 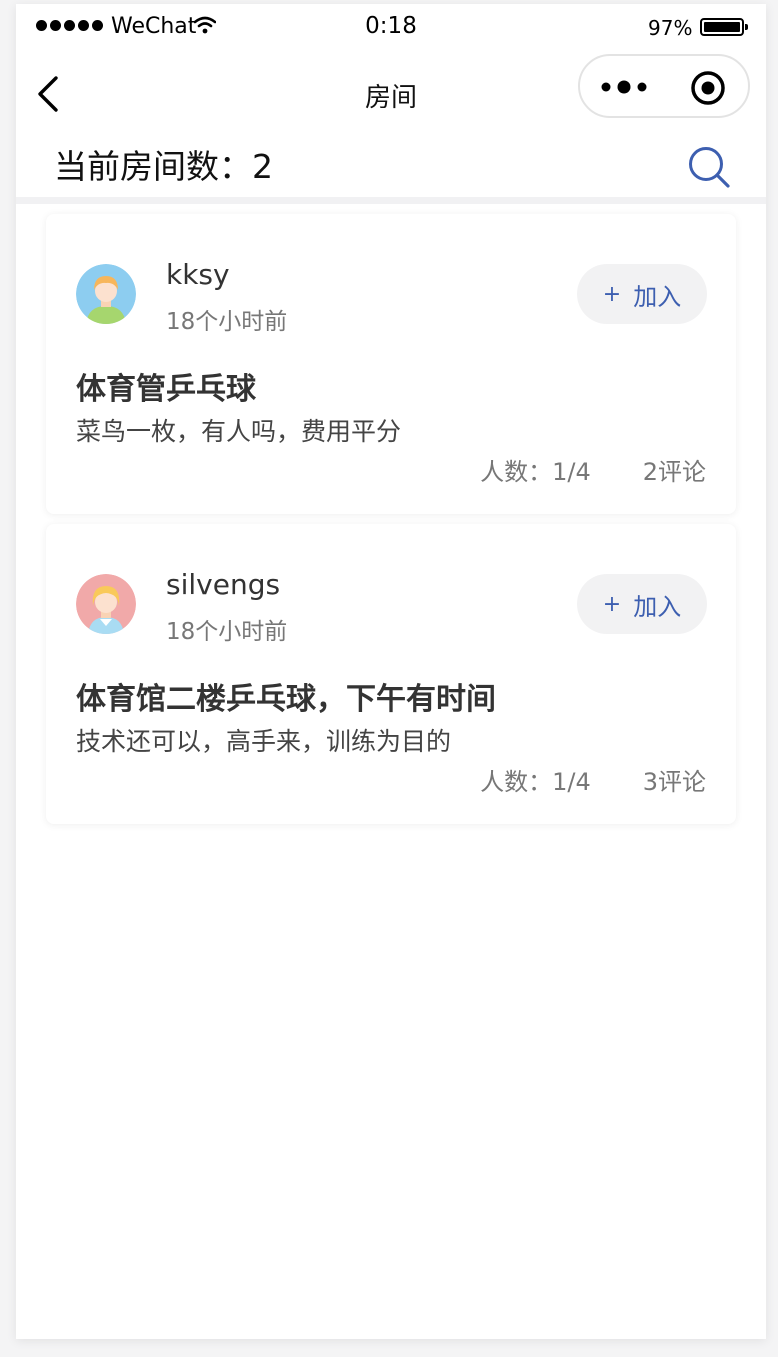 What do you see at coordinates (223, 584) in the screenshot?
I see `username: silvengs` at bounding box center [223, 584].